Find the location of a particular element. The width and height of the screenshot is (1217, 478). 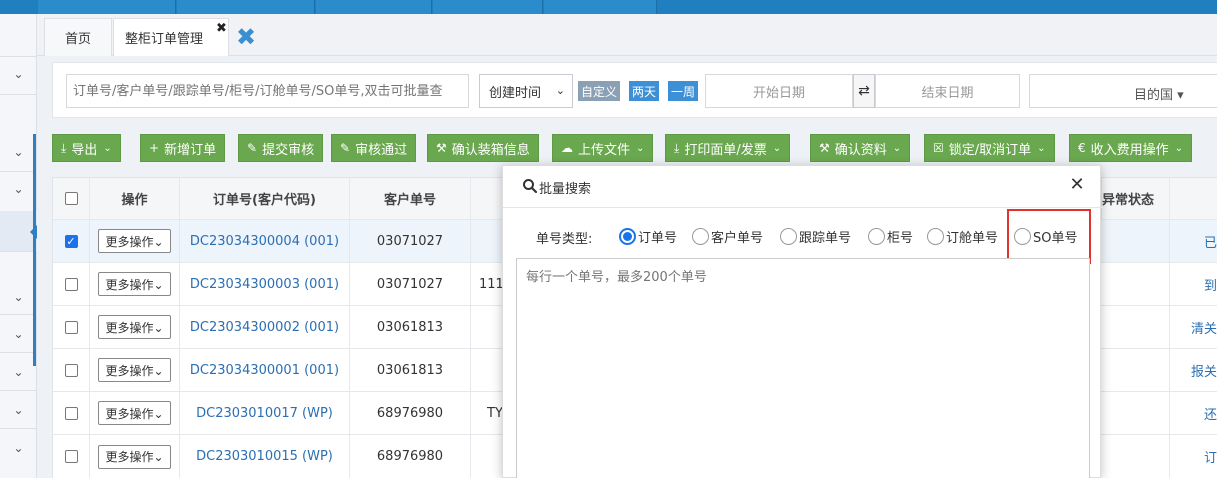

customer-number: 03061813 is located at coordinates (410, 370).